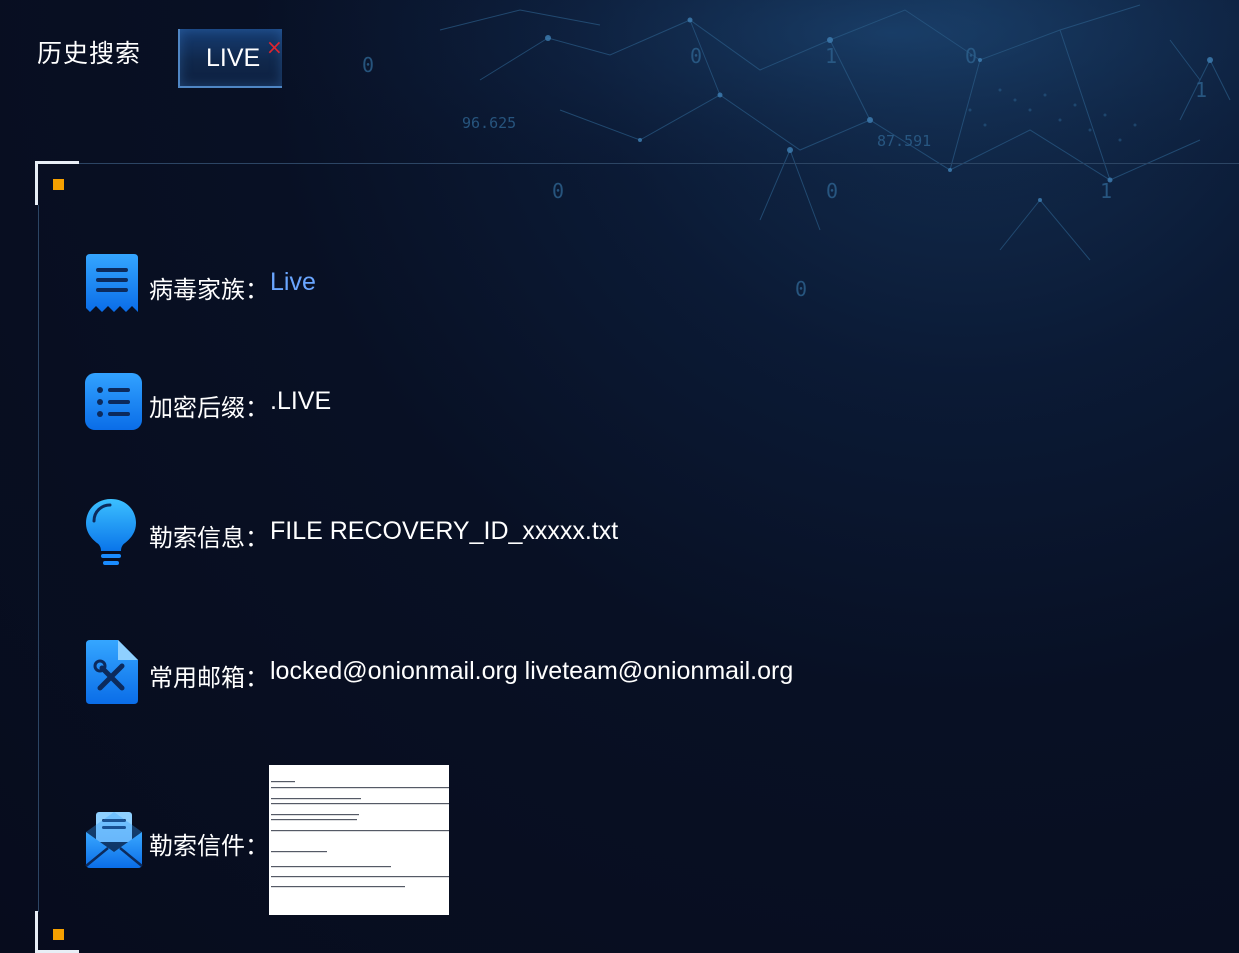 The height and width of the screenshot is (953, 1239). I want to click on bg-number: 87.591, so click(904, 141).